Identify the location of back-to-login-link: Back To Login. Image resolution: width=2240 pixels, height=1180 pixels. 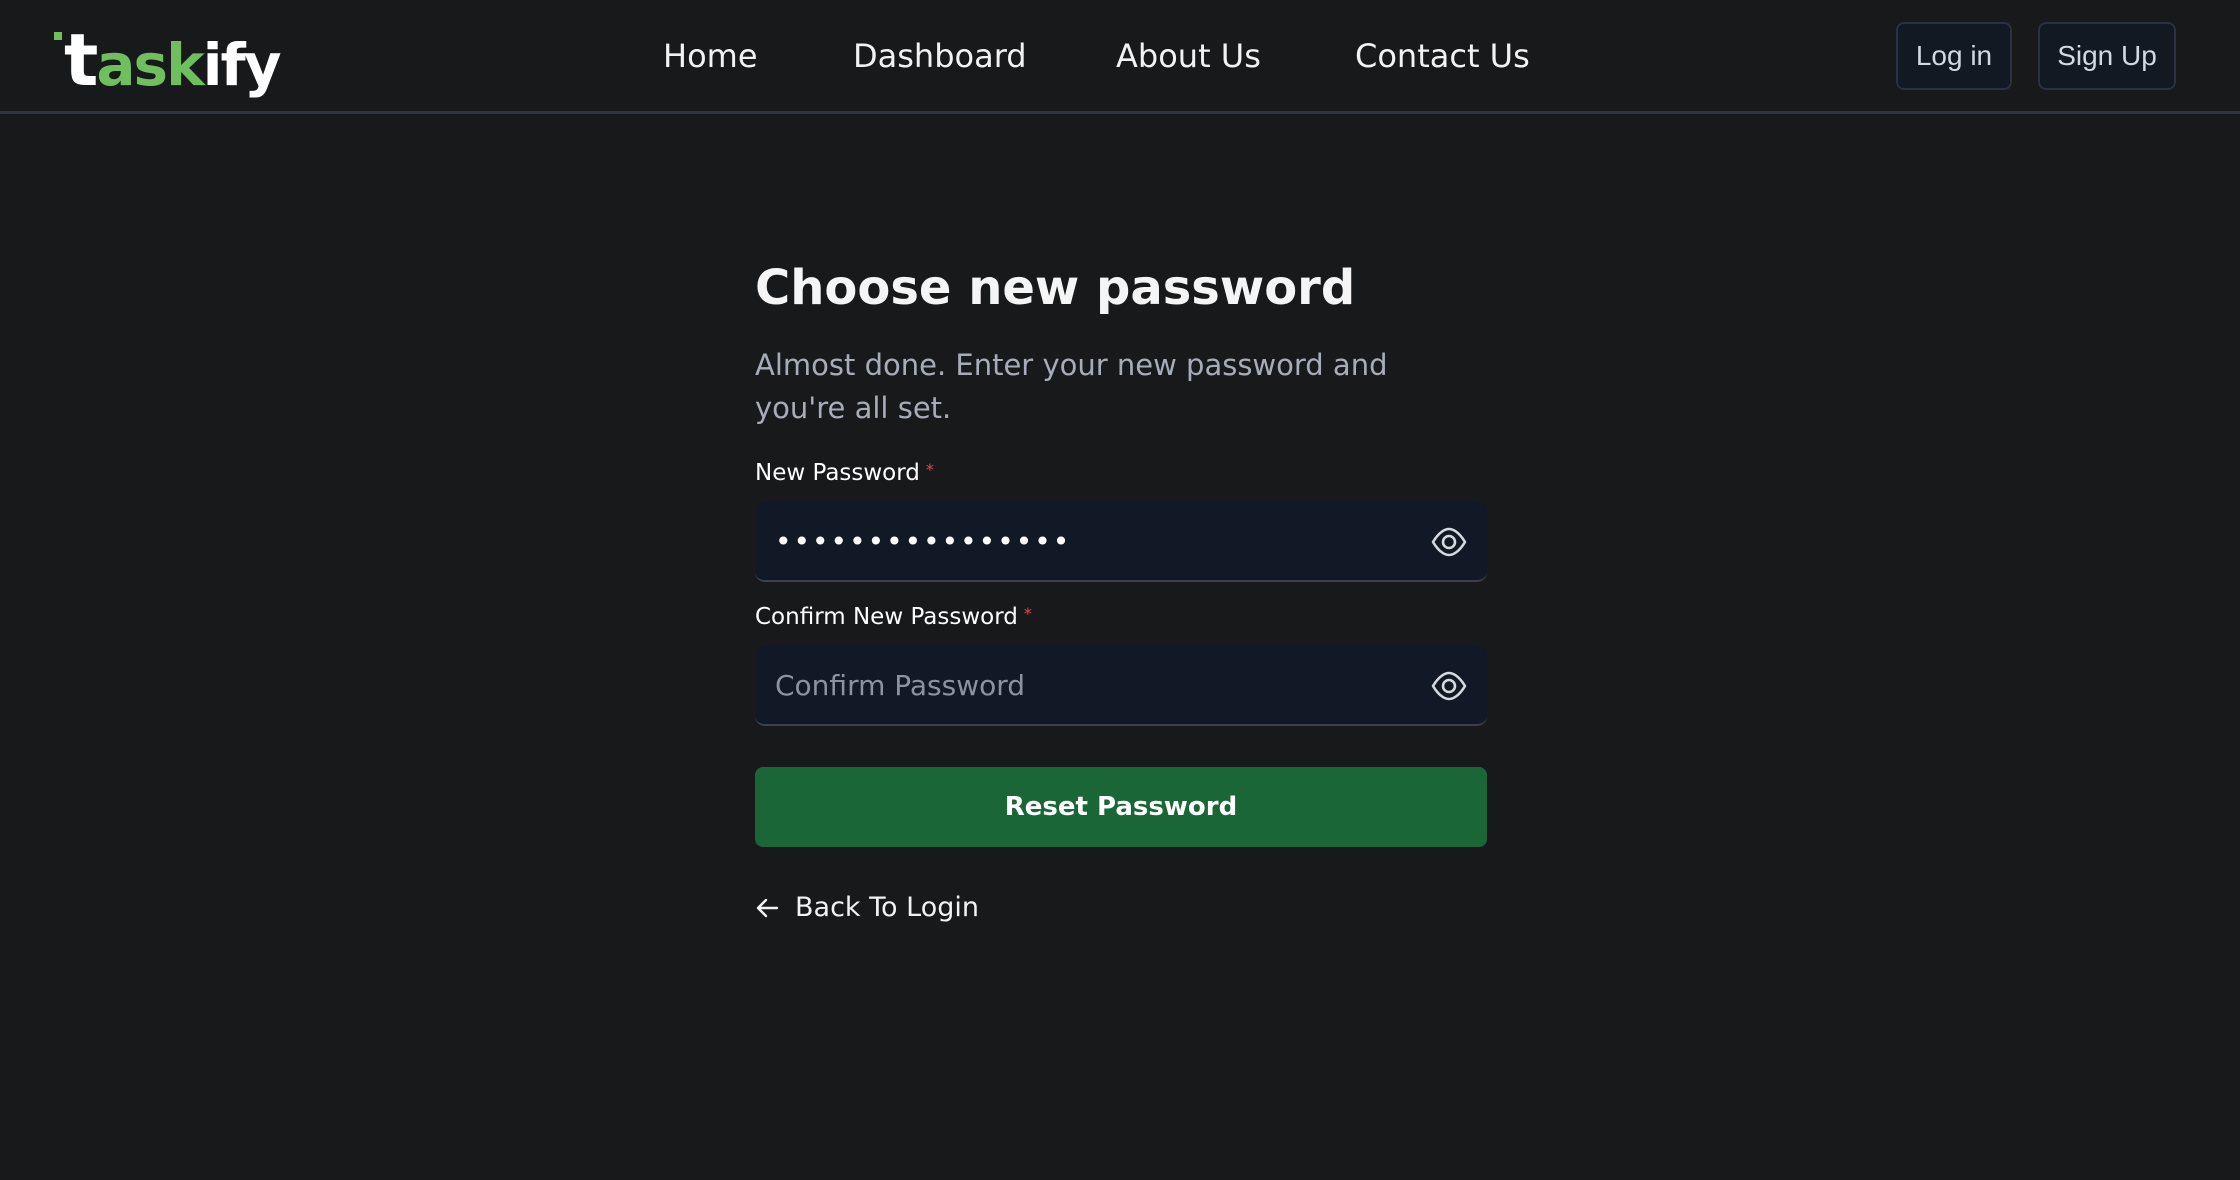
(867, 907).